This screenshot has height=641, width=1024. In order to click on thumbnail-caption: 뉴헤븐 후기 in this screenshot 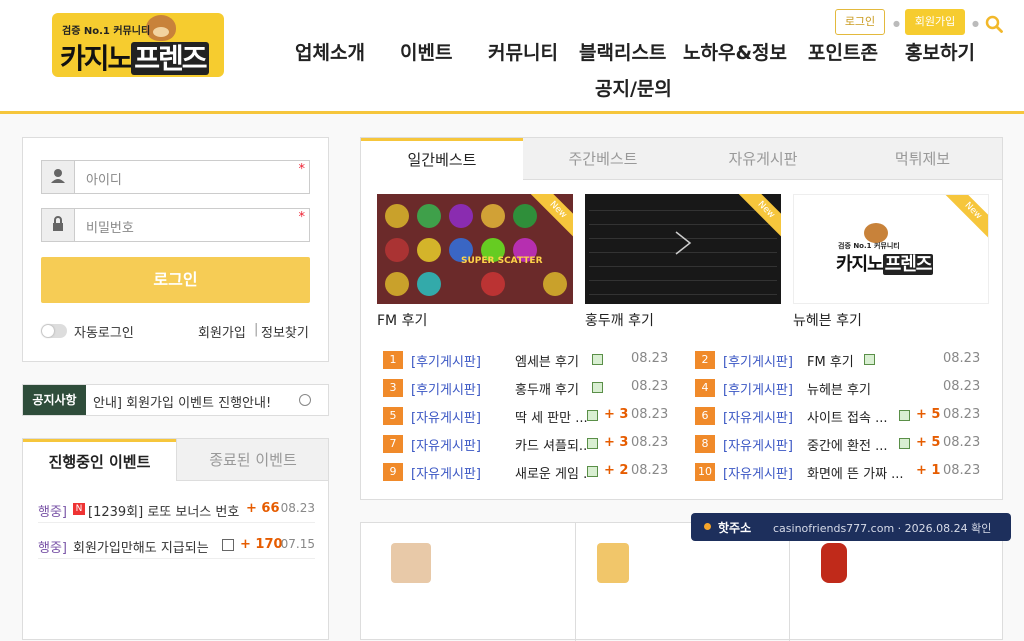, I will do `click(827, 320)`.